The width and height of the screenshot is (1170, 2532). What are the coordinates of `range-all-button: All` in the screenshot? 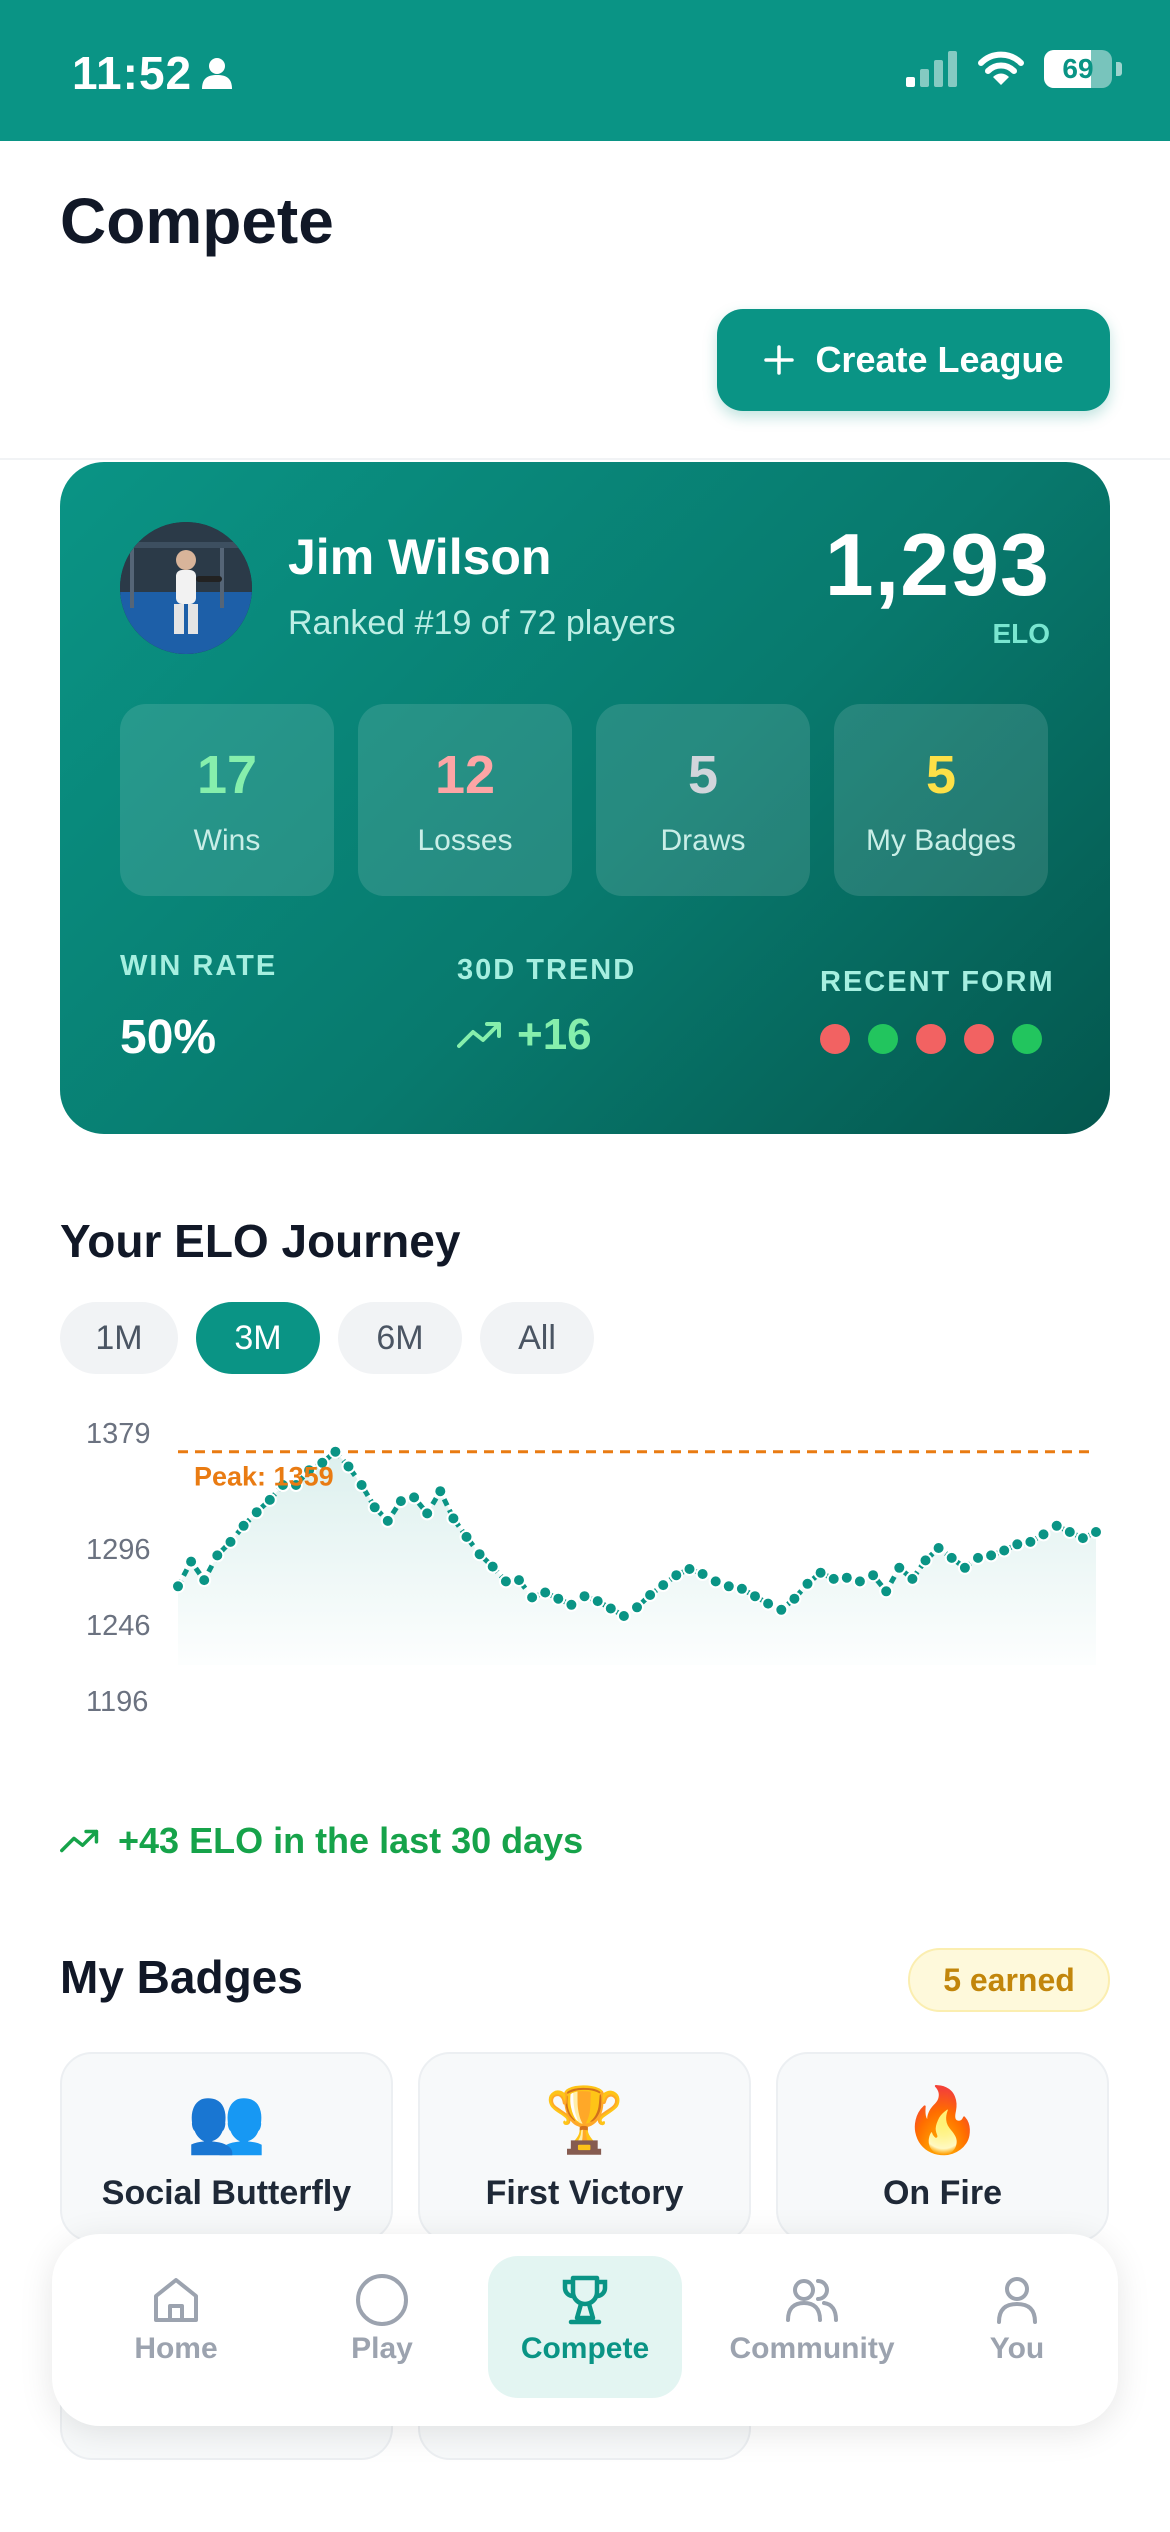 It's located at (537, 1338).